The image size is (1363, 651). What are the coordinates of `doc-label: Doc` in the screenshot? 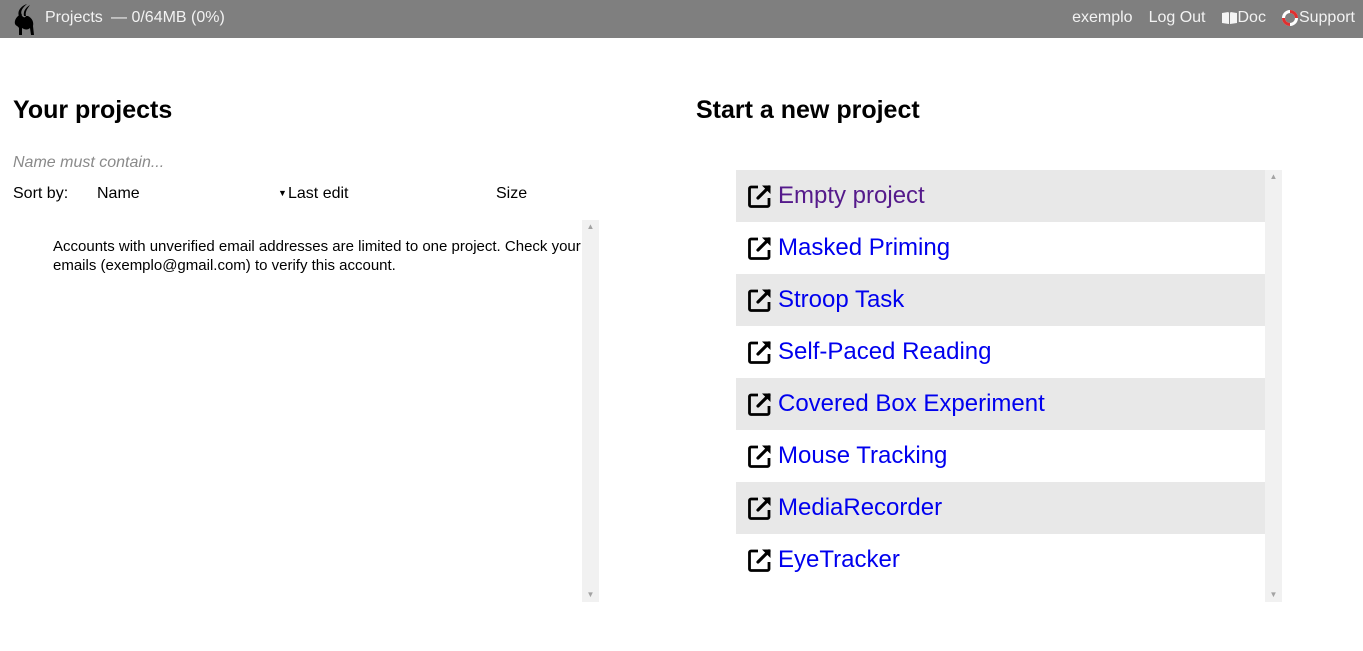 It's located at (1251, 17).